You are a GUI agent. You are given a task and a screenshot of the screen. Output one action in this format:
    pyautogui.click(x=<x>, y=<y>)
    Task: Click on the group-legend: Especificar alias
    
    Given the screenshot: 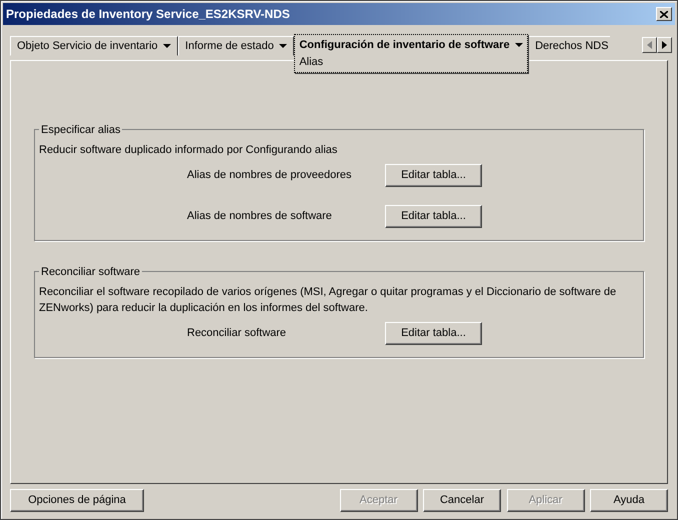 What is the action you would take?
    pyautogui.click(x=80, y=130)
    